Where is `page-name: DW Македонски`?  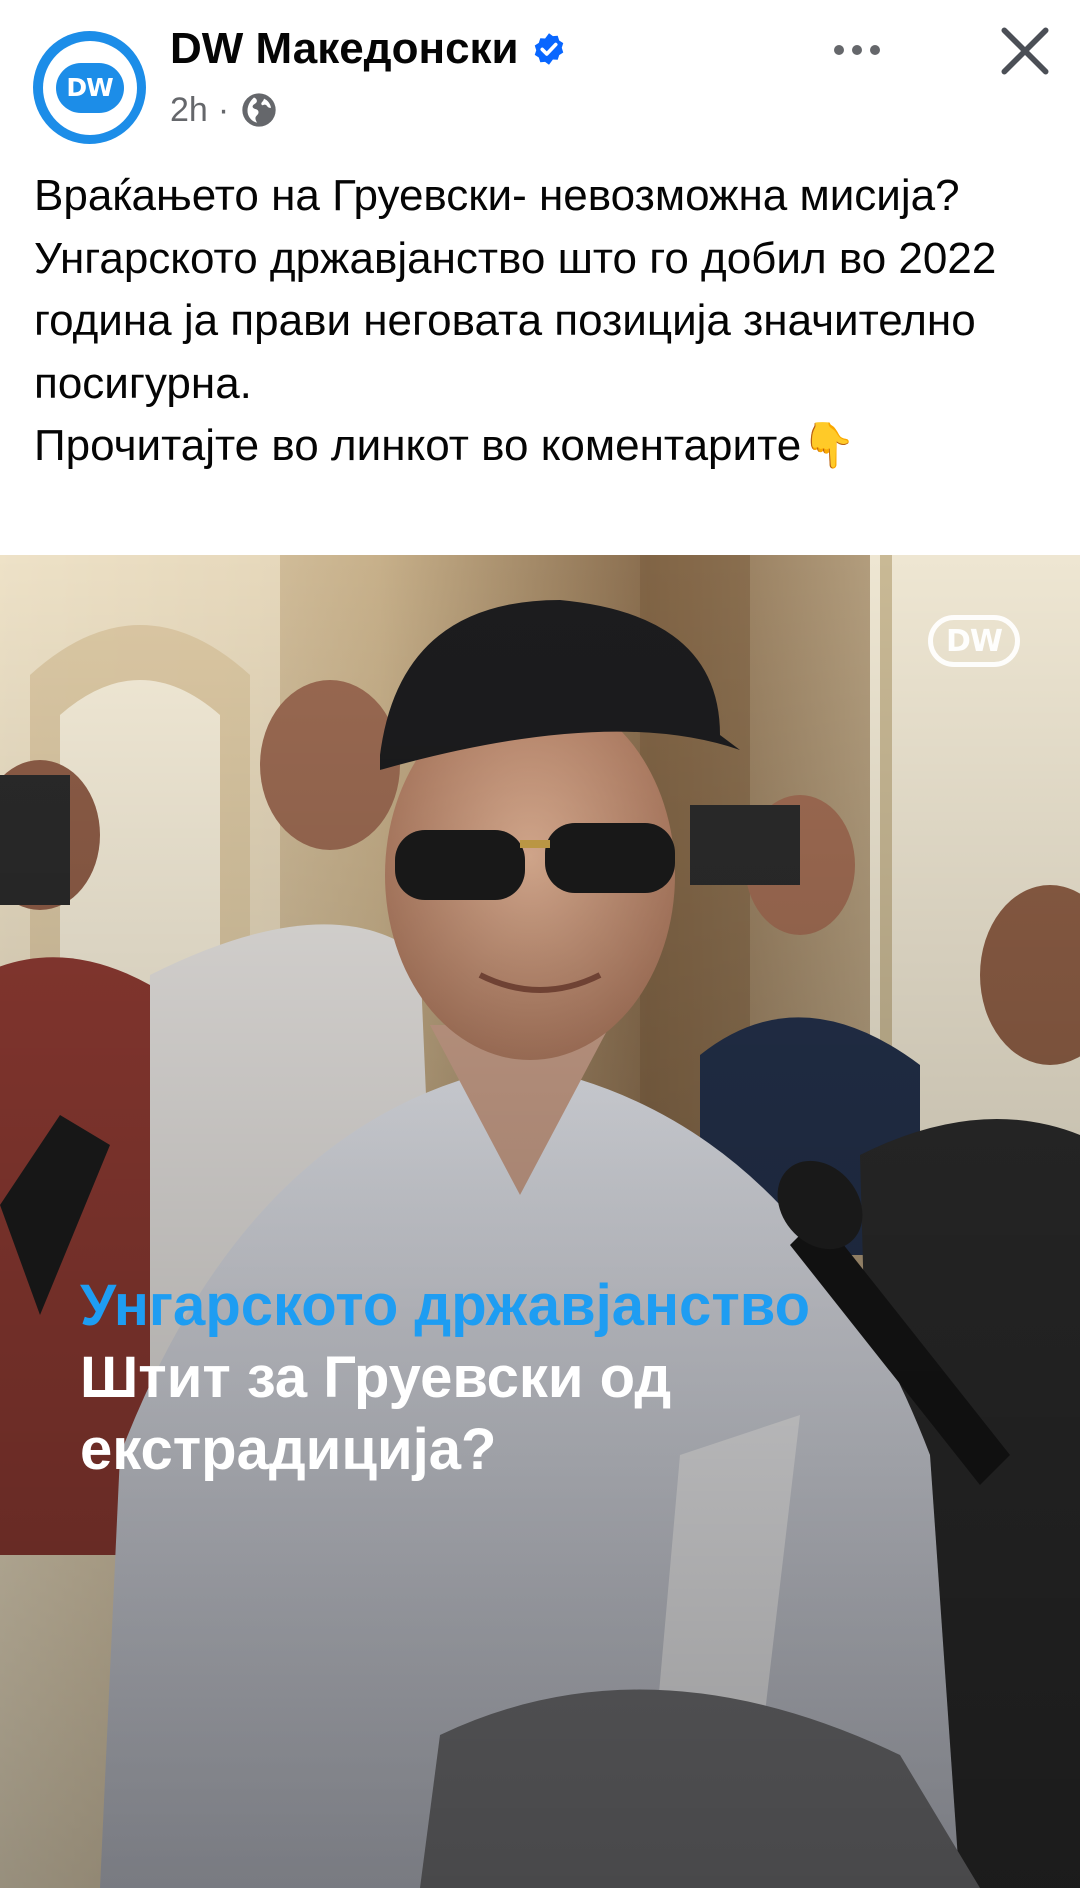
page-name: DW Македонски is located at coordinates (344, 49).